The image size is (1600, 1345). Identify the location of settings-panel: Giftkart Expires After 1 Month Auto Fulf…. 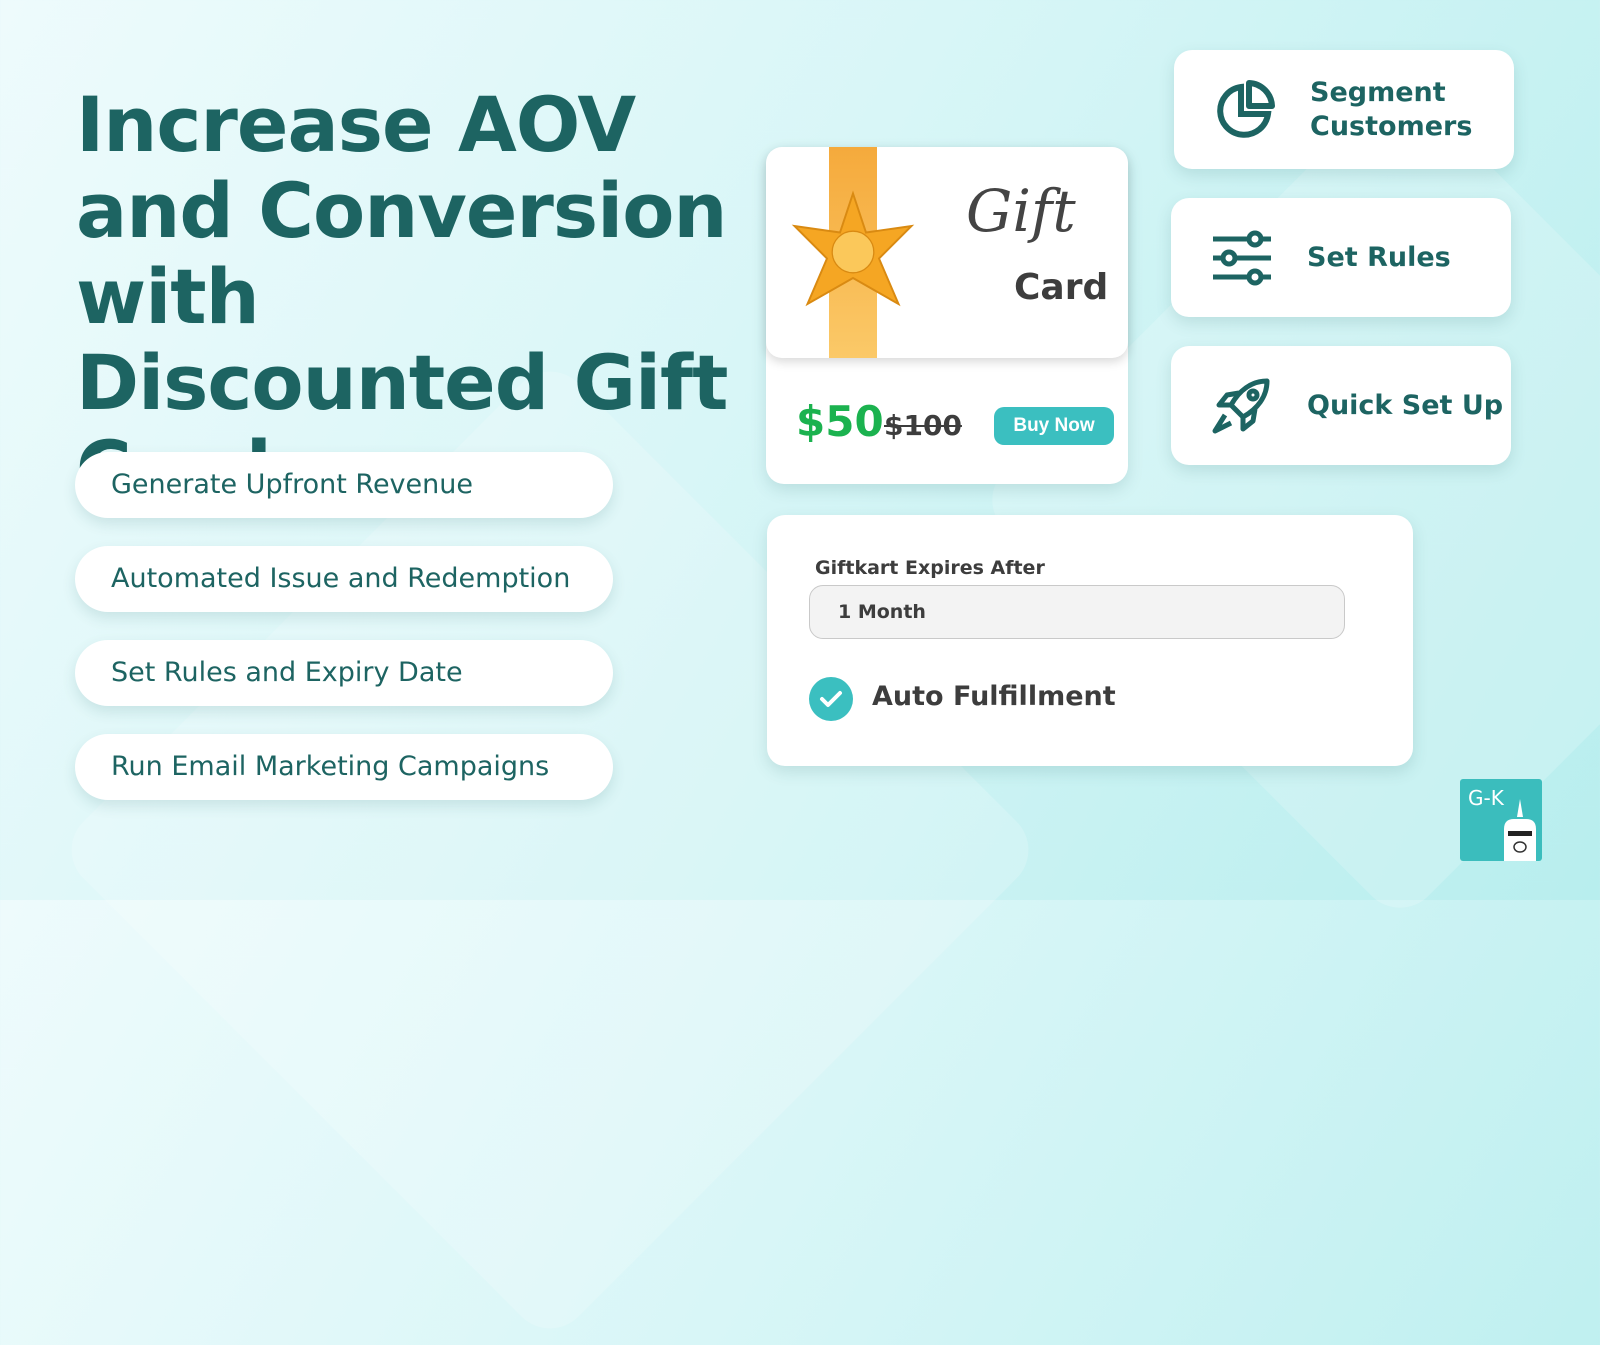
(1090, 640).